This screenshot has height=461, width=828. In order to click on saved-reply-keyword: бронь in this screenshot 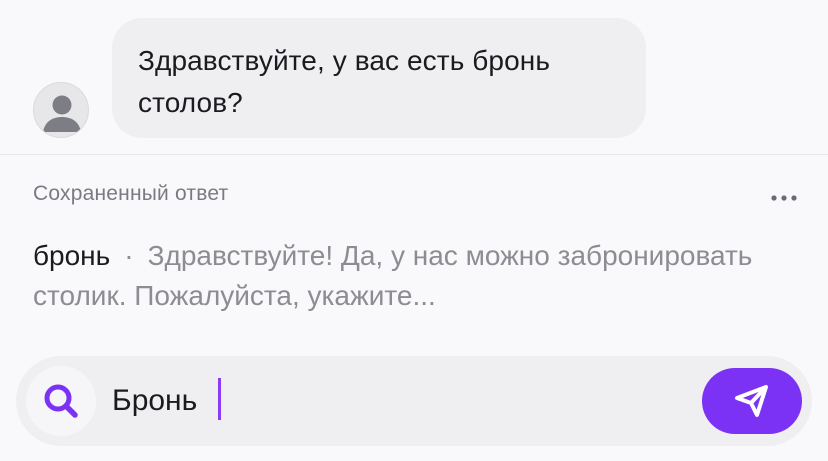, I will do `click(72, 255)`.